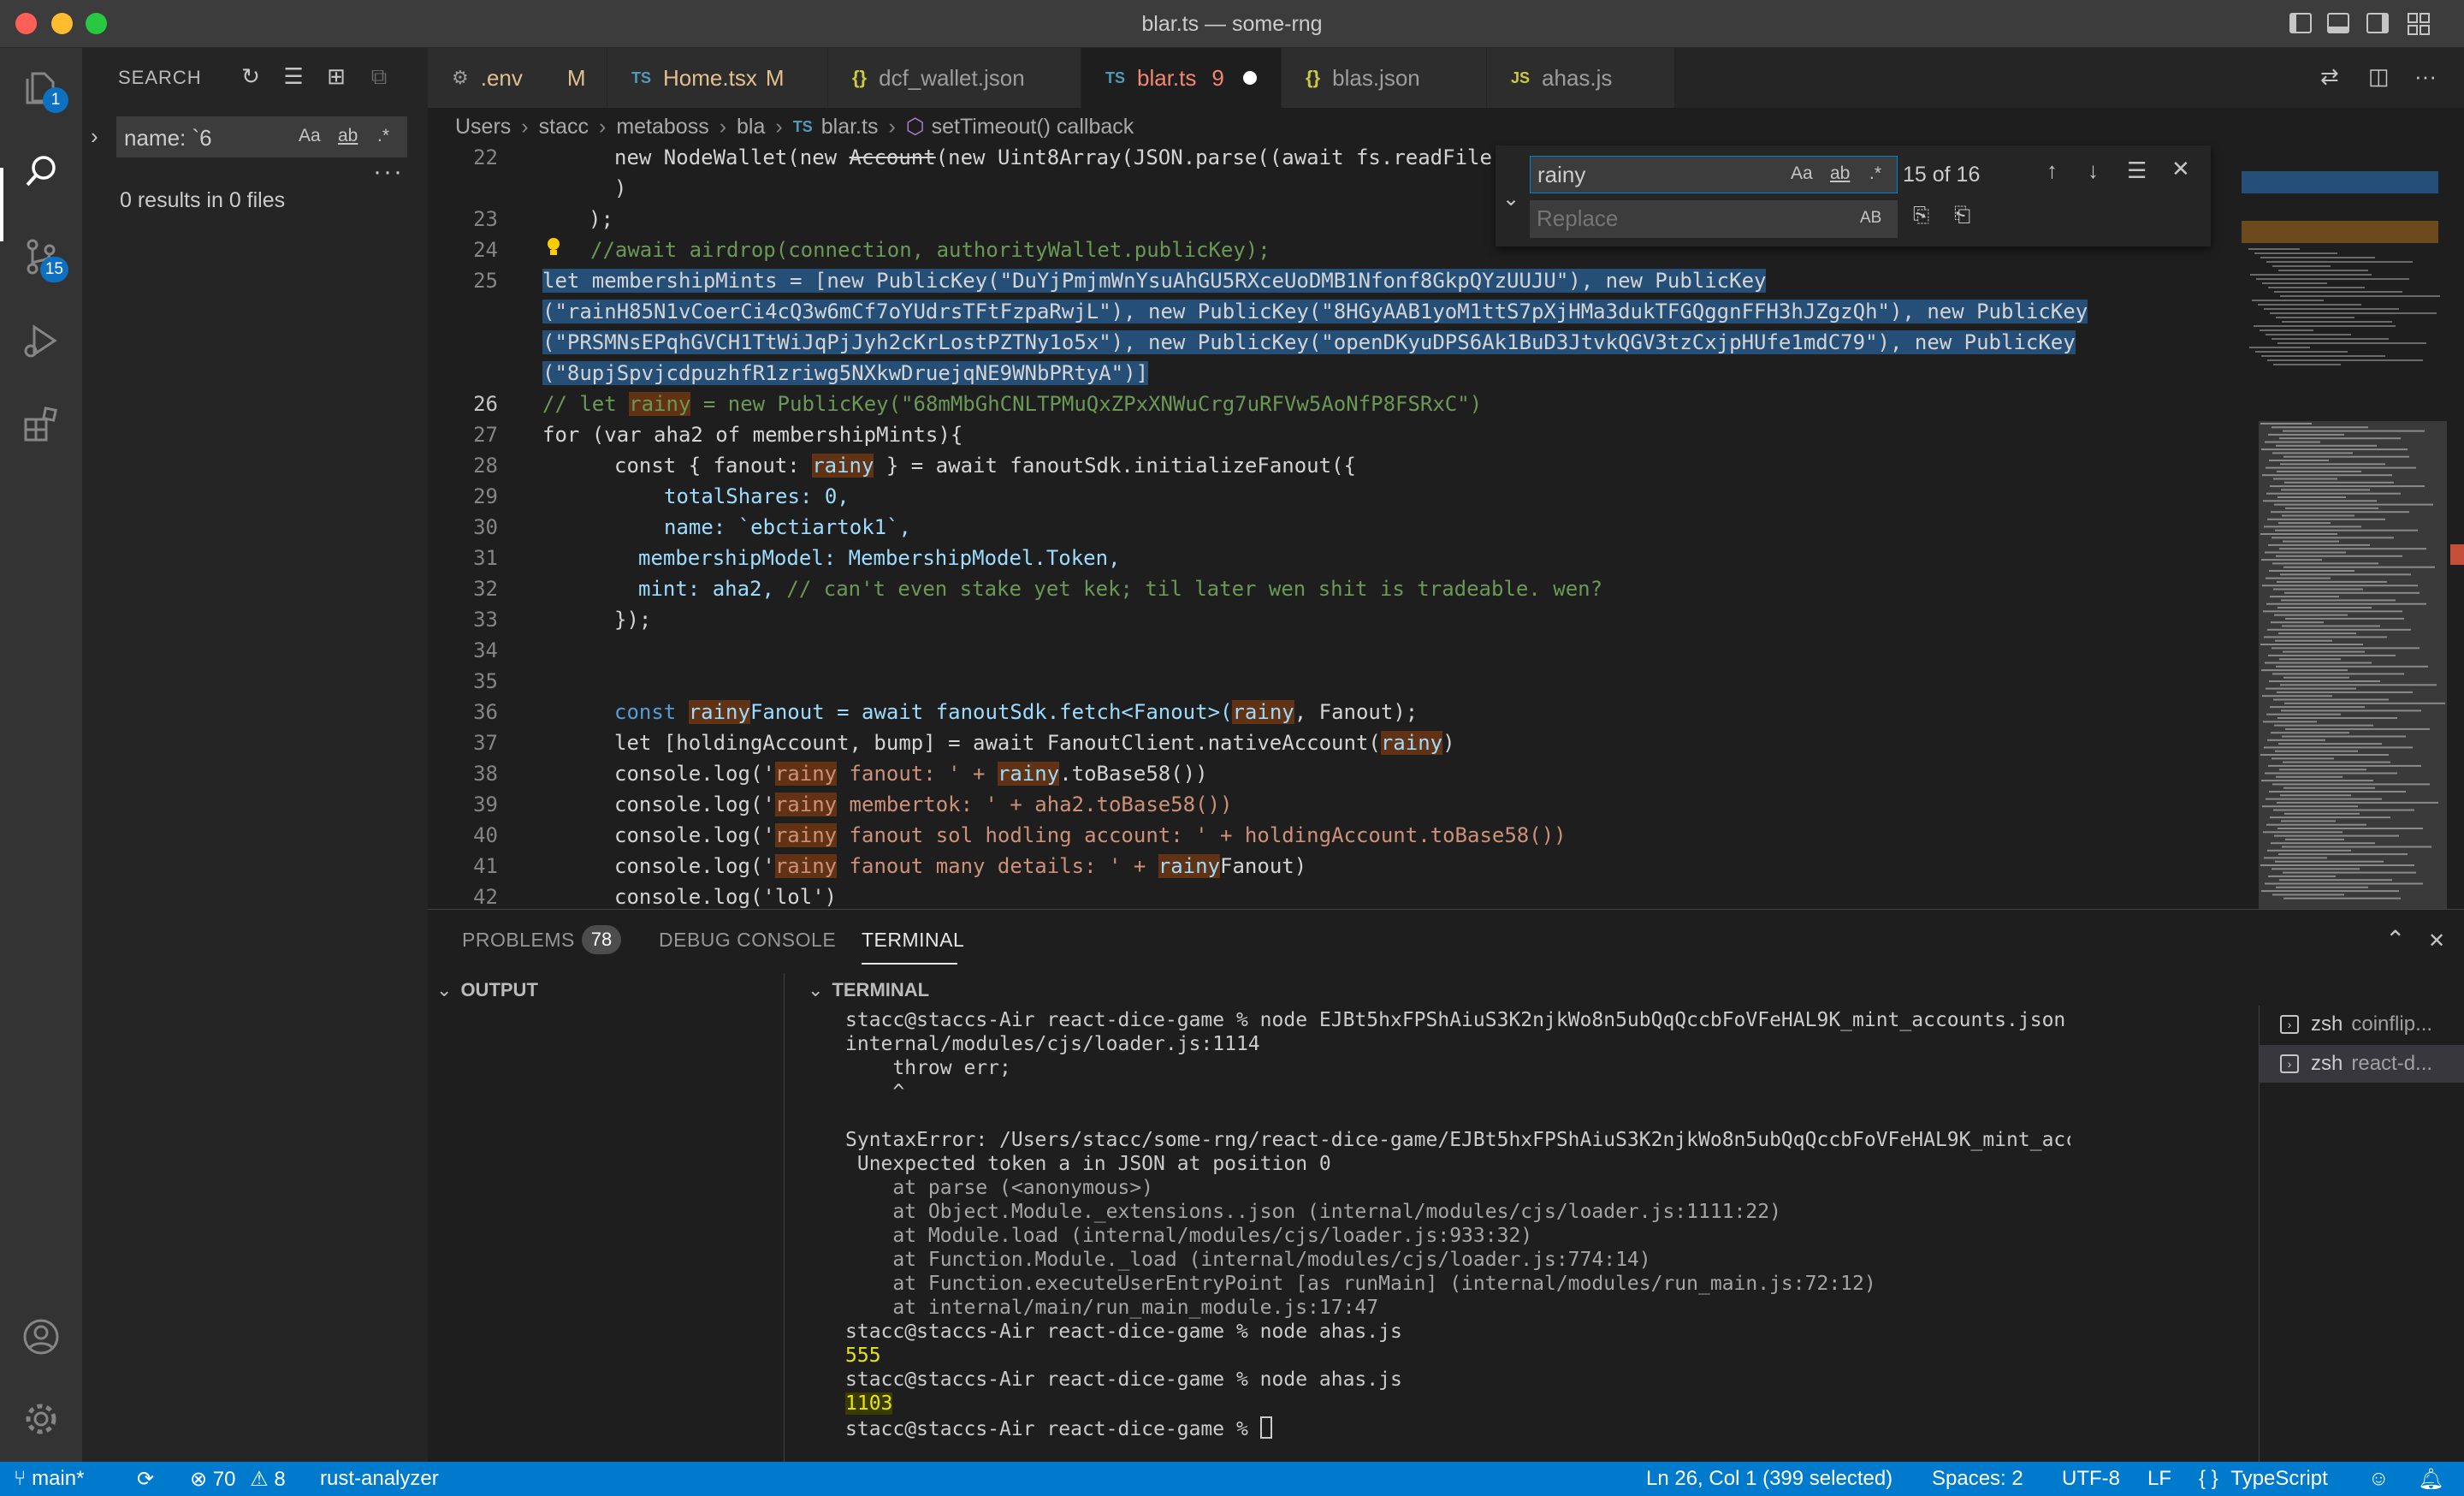 This screenshot has width=2464, height=1496. What do you see at coordinates (553, 247) in the screenshot?
I see `lightbulb-icon` at bounding box center [553, 247].